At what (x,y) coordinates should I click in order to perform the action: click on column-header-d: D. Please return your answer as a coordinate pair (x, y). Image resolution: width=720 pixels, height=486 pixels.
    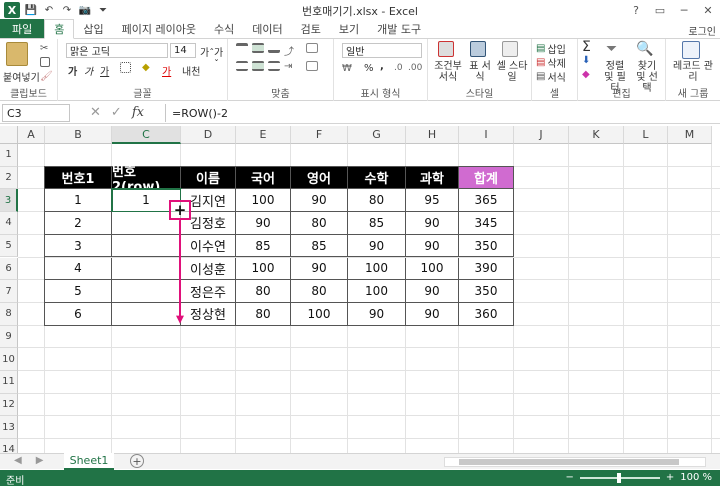
    Looking at the image, I should click on (208, 135).